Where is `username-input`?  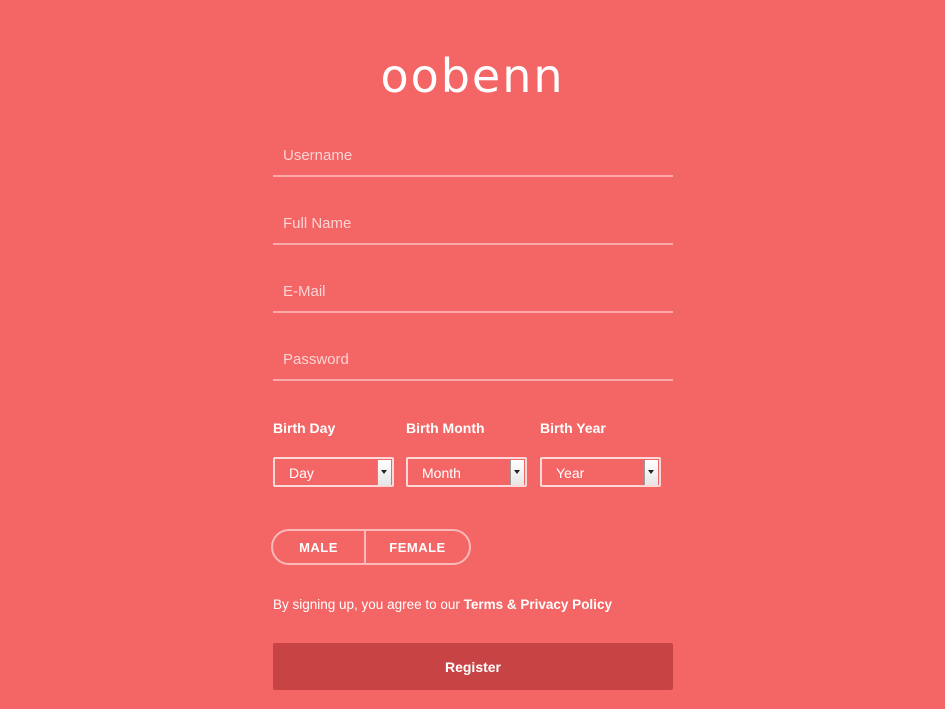 username-input is located at coordinates (473, 155).